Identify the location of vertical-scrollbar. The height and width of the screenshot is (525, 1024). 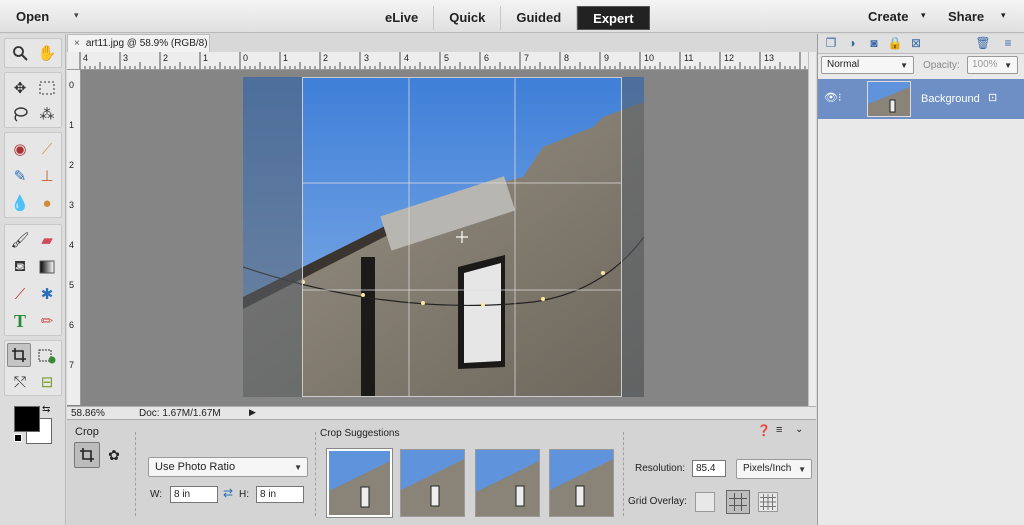
(812, 229).